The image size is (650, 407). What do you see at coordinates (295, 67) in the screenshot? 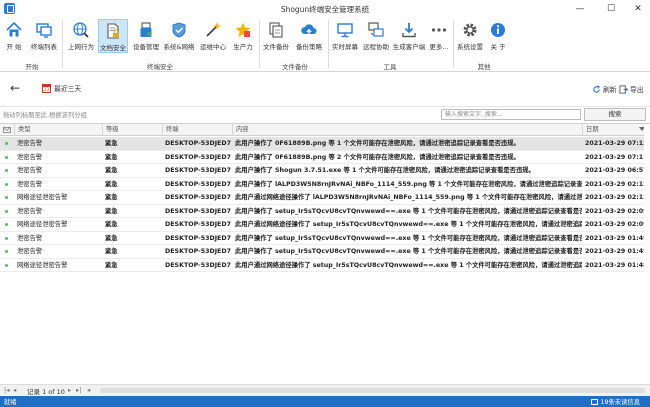
I see `ribbon-group-label: 文件备份` at bounding box center [295, 67].